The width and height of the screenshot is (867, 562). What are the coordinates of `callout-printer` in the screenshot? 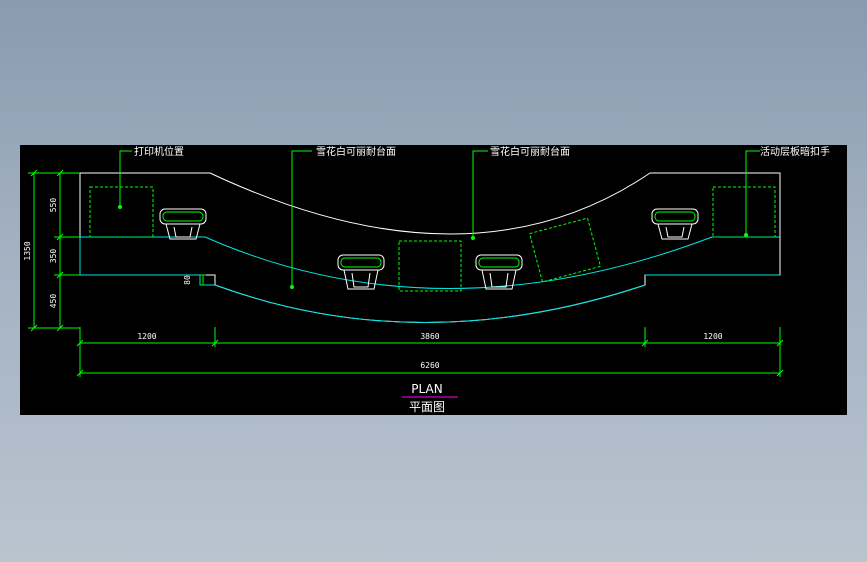 It's located at (125, 179).